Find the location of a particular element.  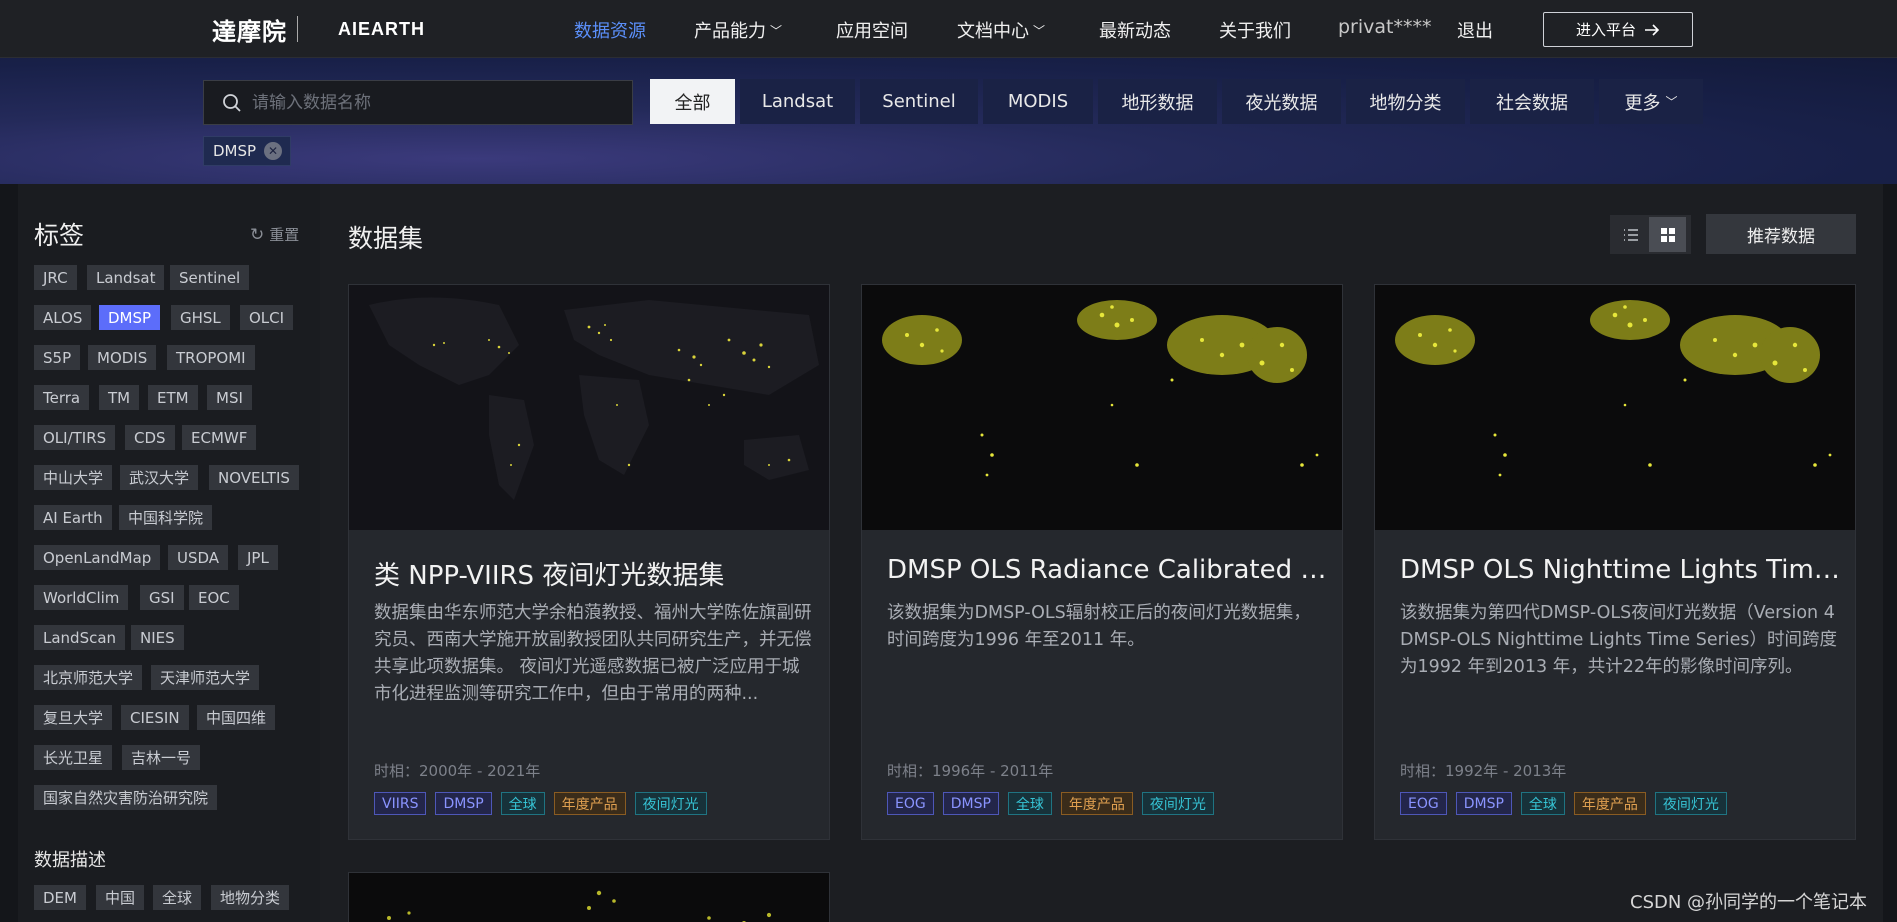

recommend-data-button: 推荐数据 is located at coordinates (1781, 234).